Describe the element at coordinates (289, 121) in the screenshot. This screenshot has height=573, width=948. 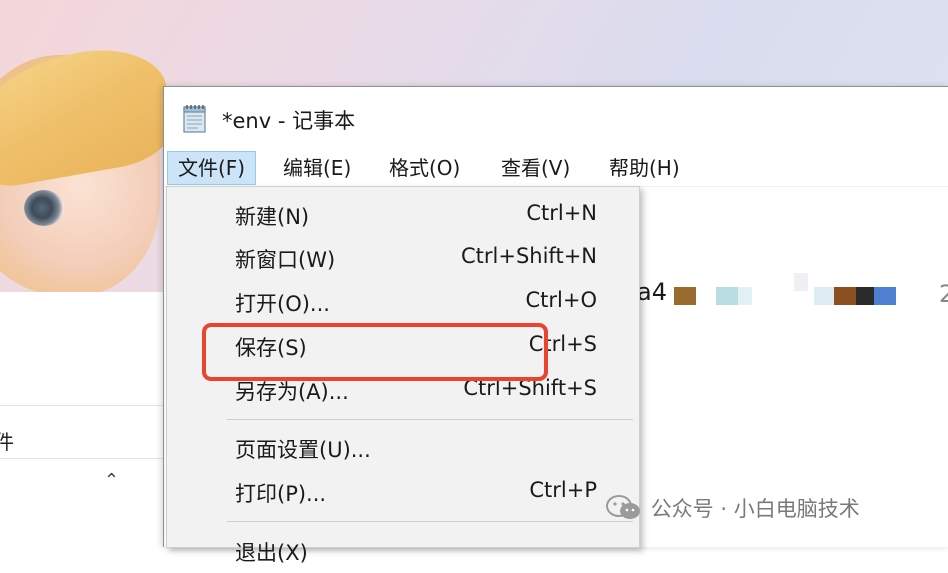
I see `window-title: *env - 记事本` at that location.